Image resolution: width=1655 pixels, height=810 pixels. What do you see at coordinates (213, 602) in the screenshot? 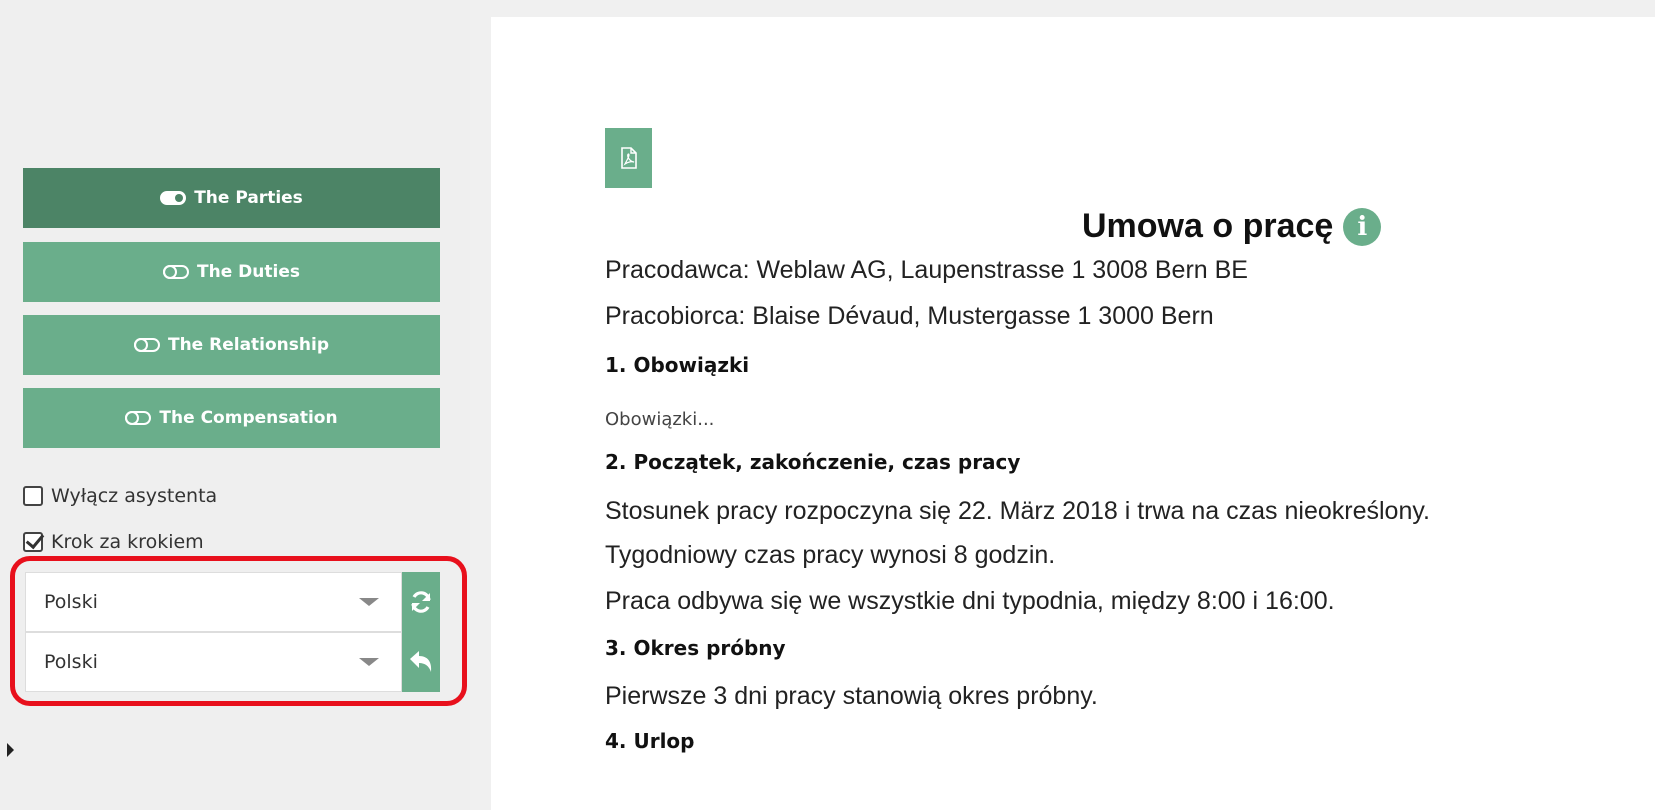
I see `document-language-select: Polski` at bounding box center [213, 602].